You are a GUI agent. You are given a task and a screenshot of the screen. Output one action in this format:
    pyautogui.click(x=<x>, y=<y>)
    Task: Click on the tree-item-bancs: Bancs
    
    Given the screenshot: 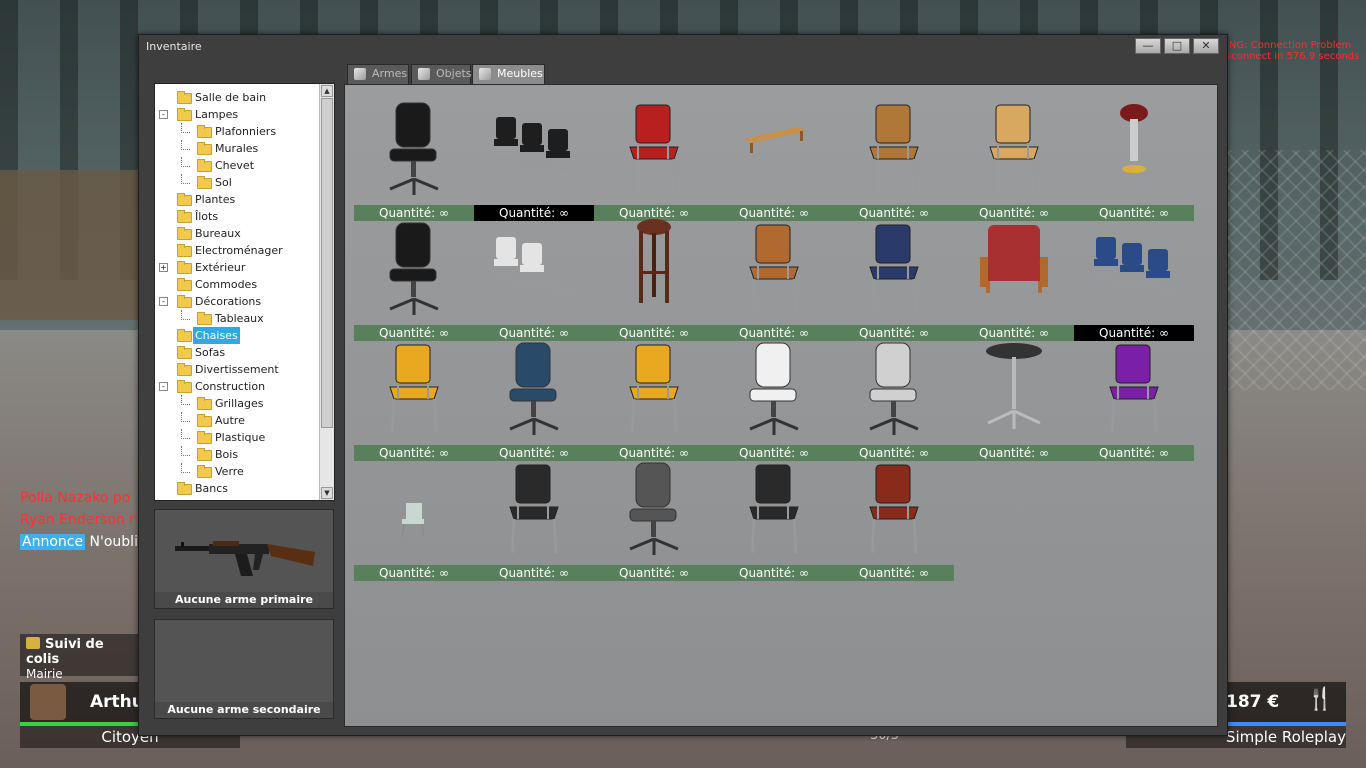 What is the action you would take?
    pyautogui.click(x=237, y=488)
    